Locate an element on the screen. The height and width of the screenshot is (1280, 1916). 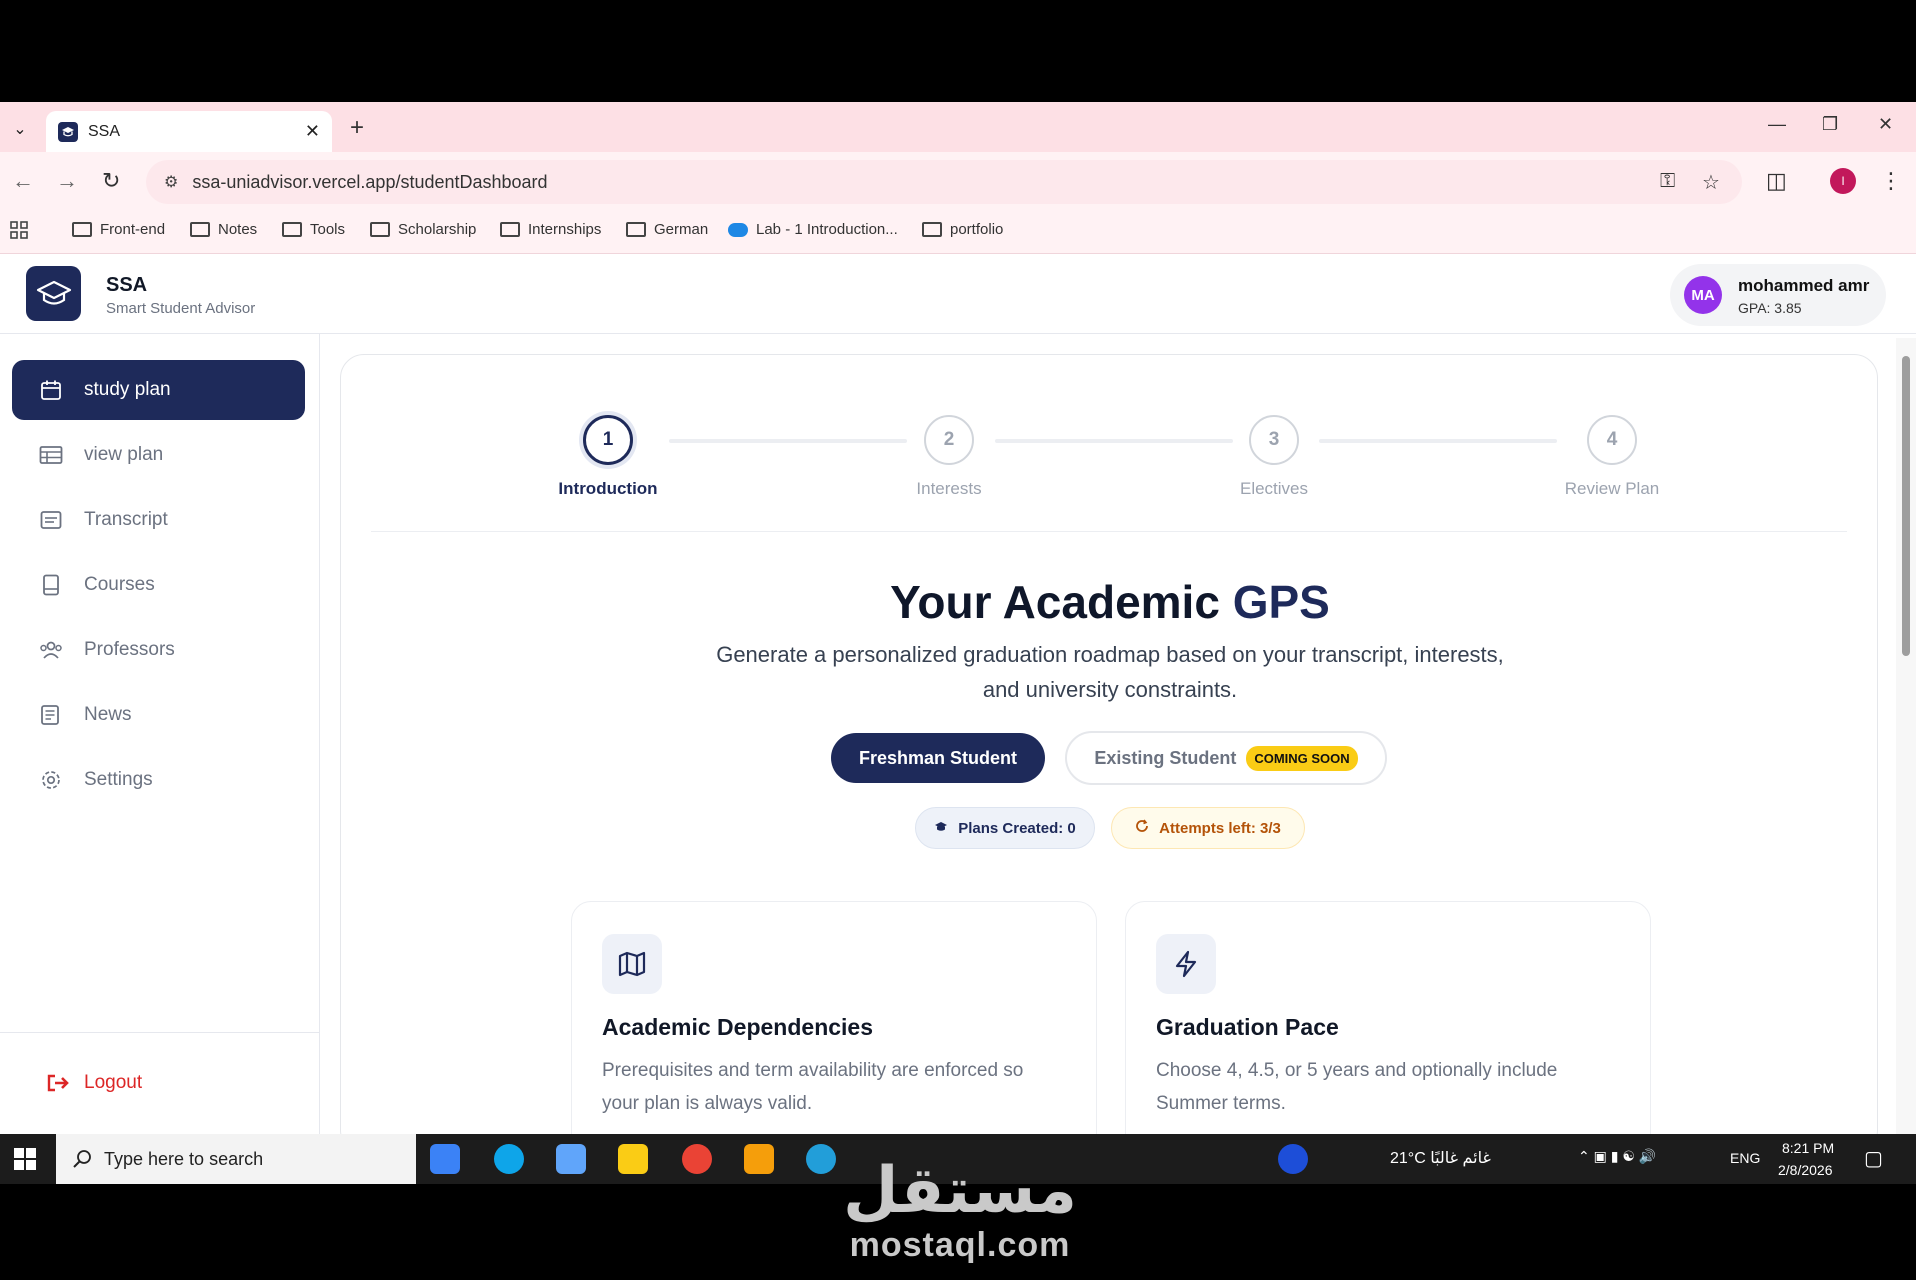
step-1-circle: 1 is located at coordinates (608, 440).